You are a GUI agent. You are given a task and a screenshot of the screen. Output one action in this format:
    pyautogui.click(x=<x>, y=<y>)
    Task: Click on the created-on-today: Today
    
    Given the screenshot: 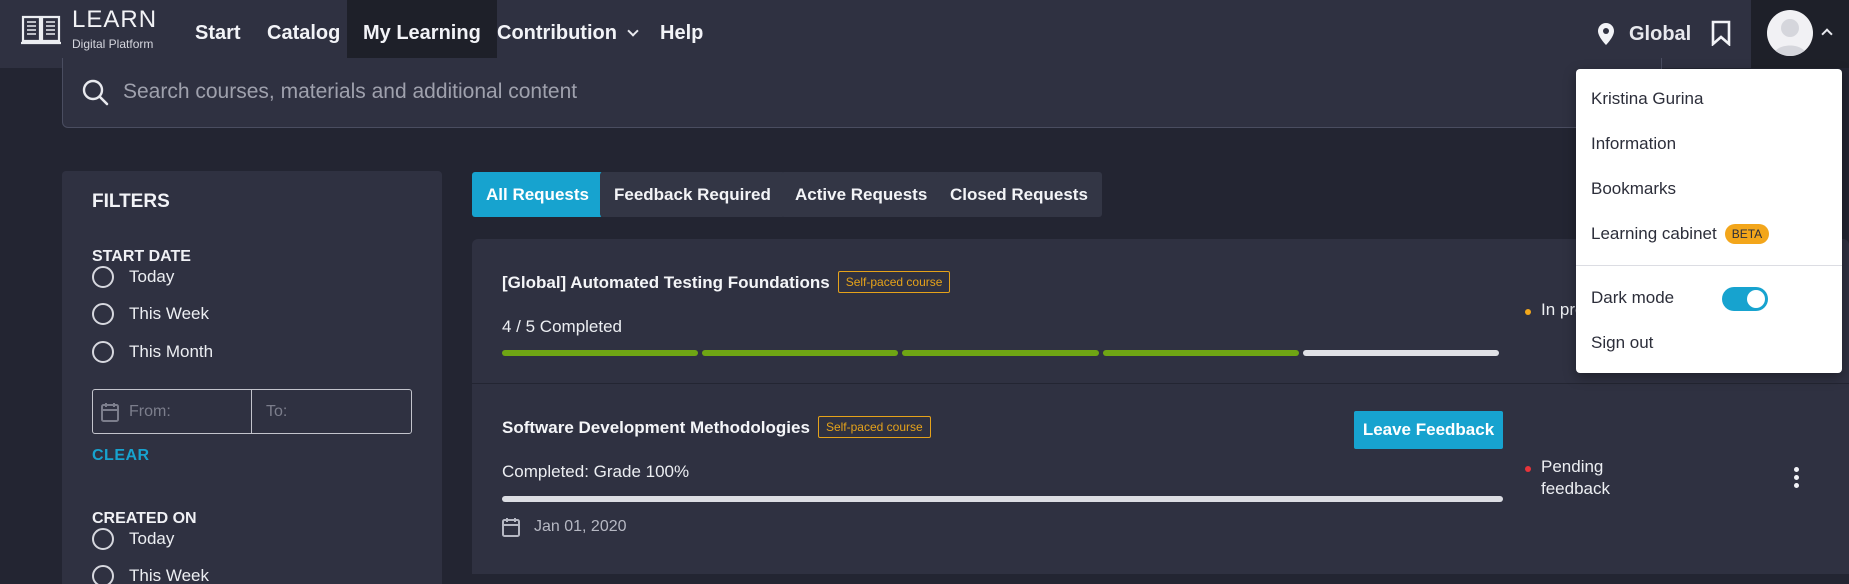 What is the action you would take?
    pyautogui.click(x=133, y=539)
    